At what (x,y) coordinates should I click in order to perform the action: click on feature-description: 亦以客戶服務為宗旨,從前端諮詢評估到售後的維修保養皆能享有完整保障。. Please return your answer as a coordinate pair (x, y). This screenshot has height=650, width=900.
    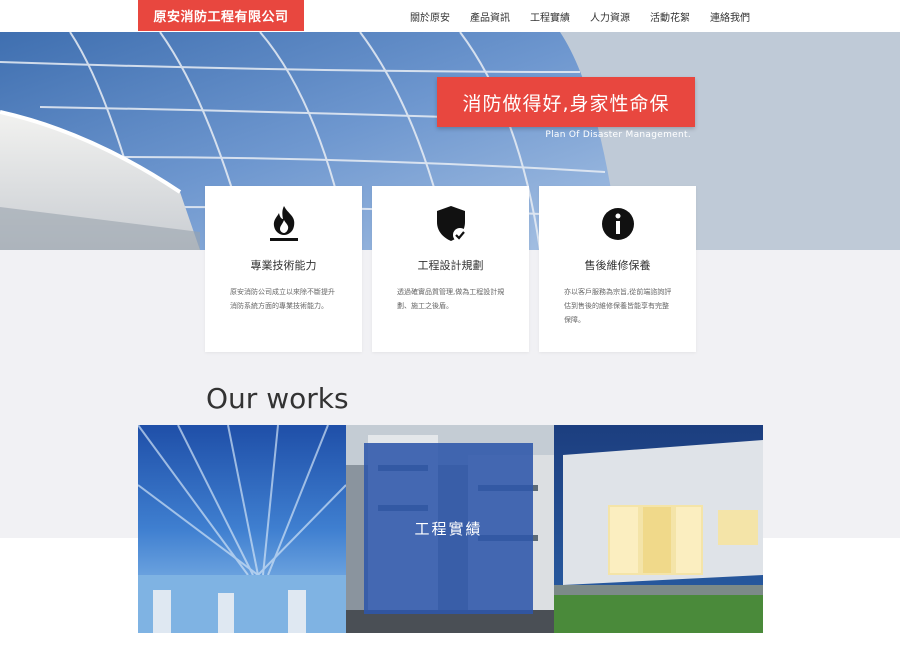
    Looking at the image, I should click on (618, 306).